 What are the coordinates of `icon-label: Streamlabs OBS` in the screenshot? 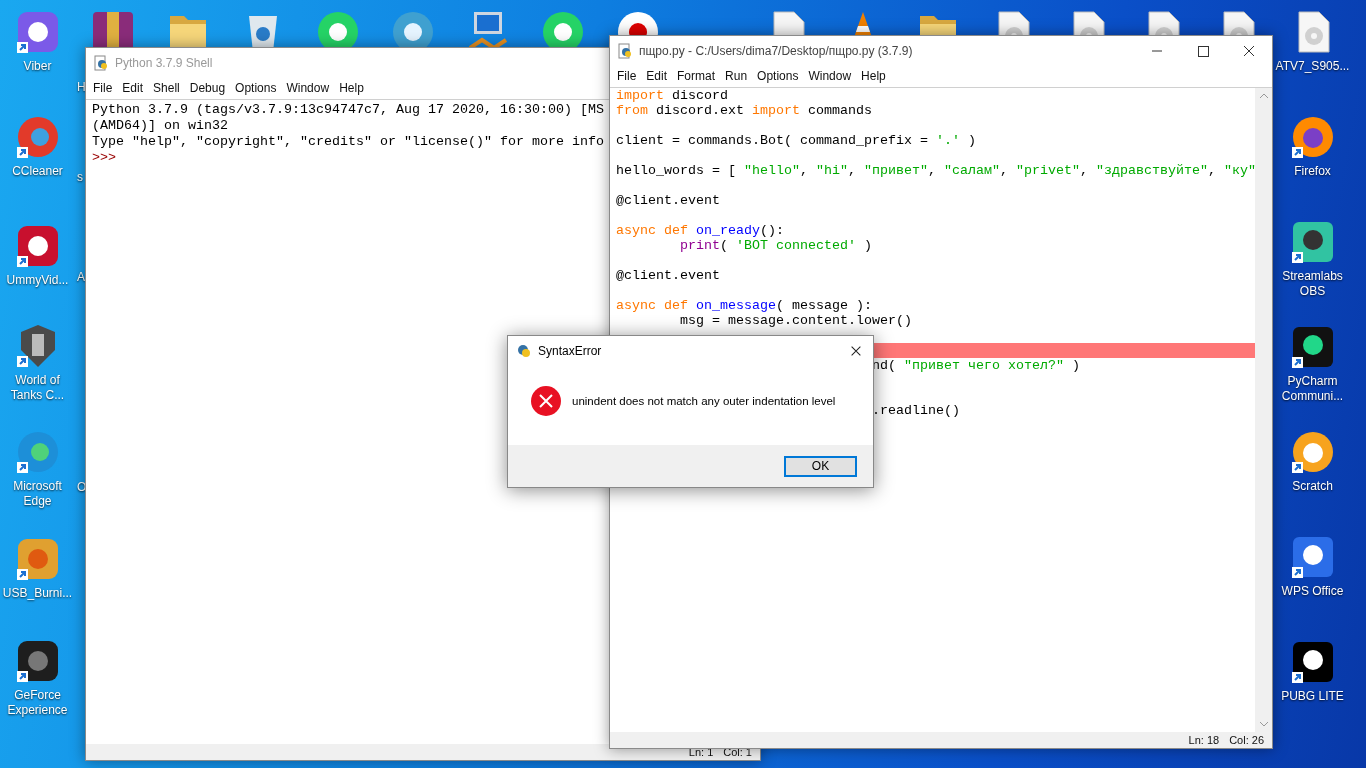 It's located at (1312, 284).